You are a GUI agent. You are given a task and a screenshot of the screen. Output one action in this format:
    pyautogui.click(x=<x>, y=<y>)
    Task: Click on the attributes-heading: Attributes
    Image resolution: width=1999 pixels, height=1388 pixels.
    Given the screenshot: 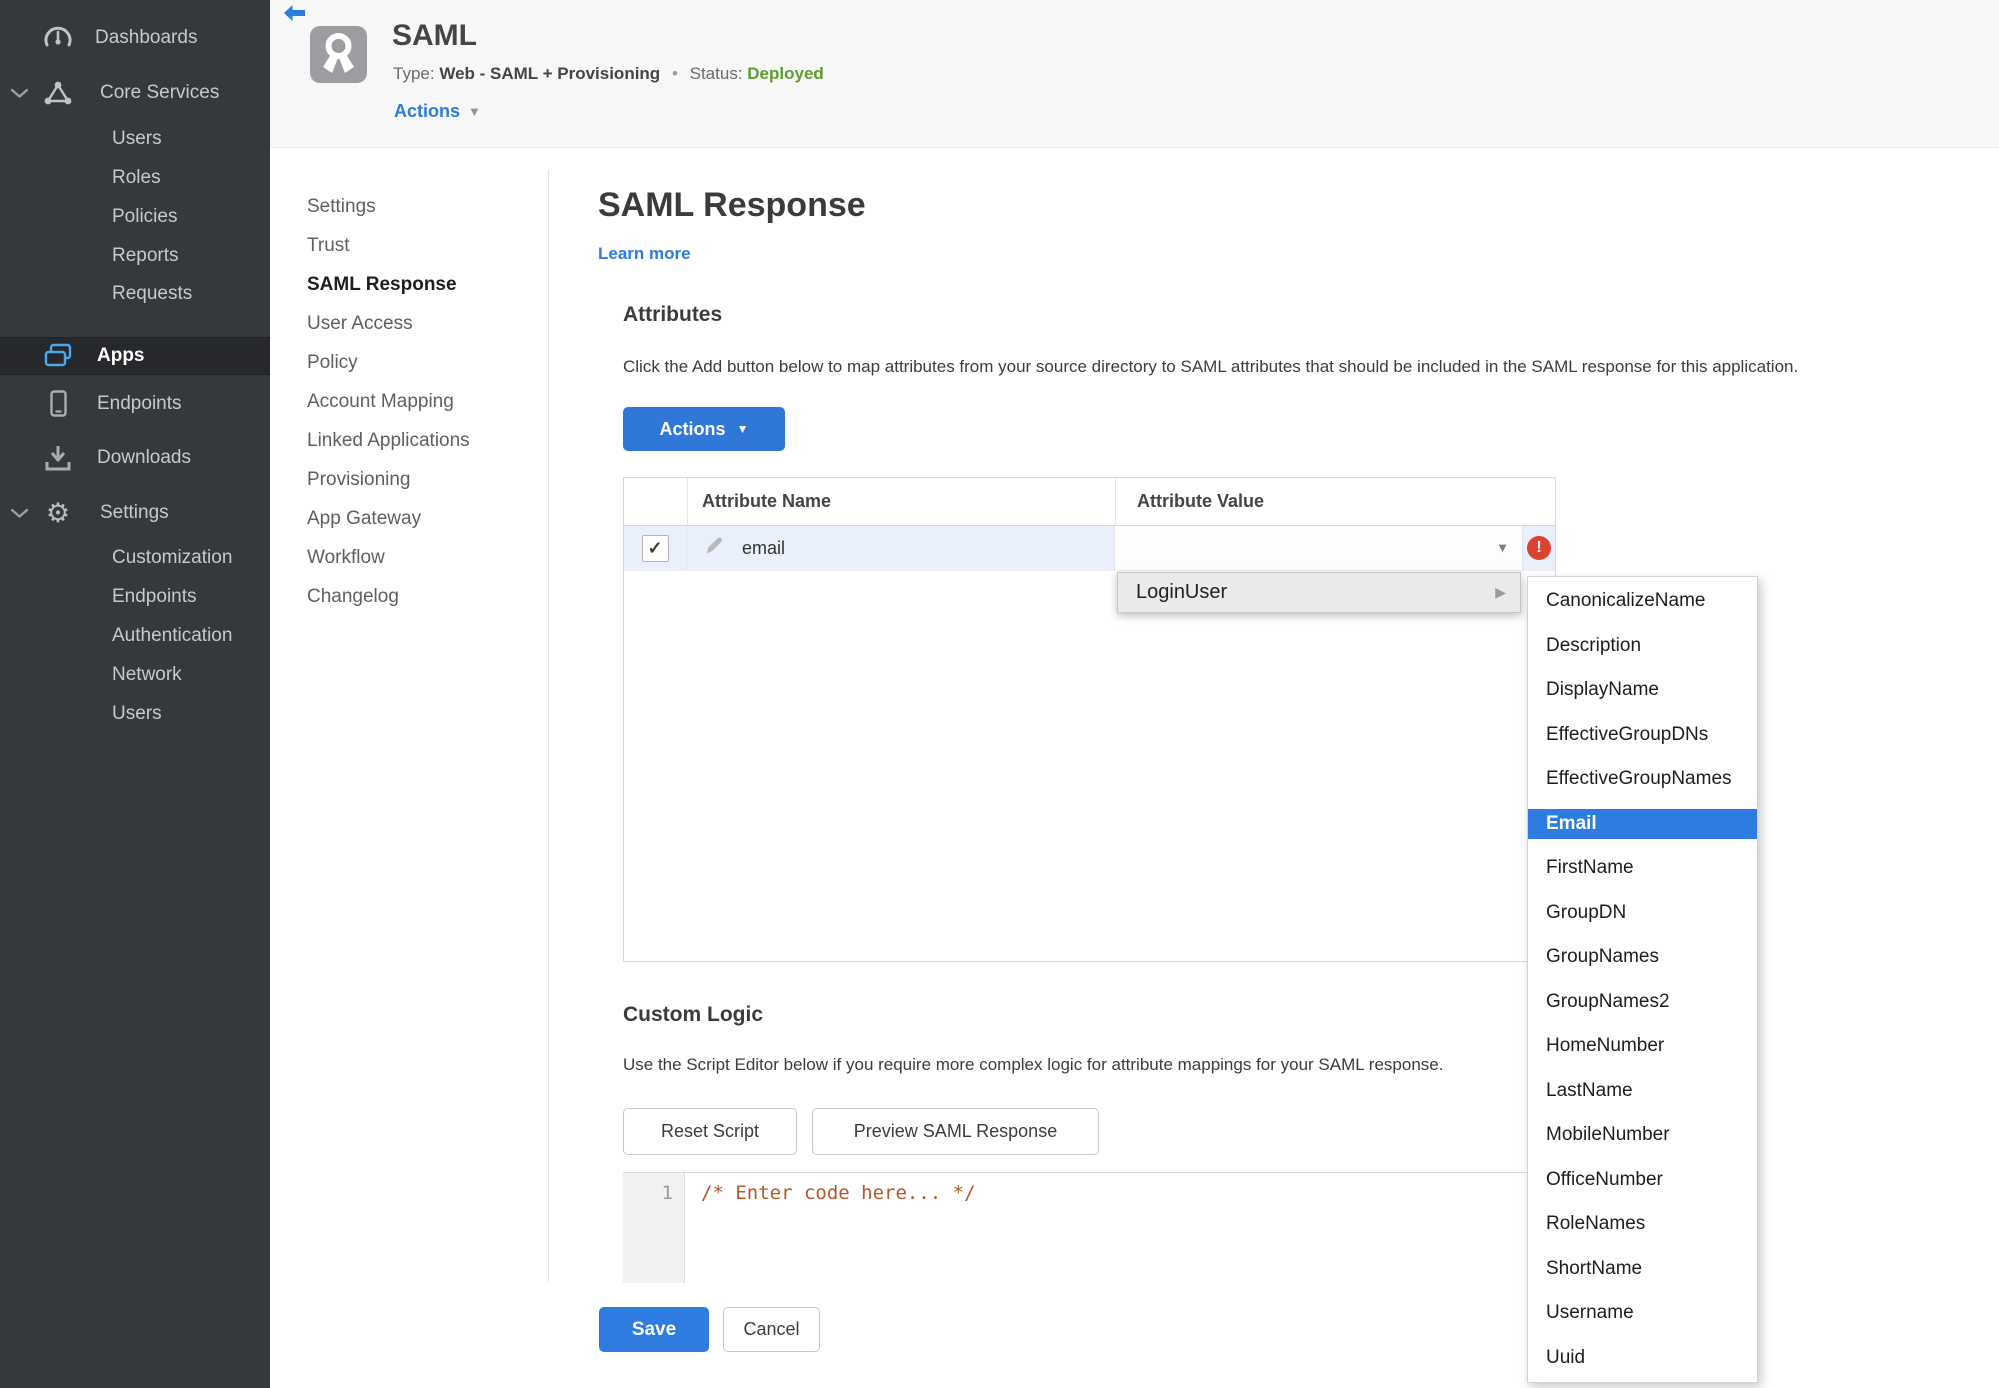 What is the action you would take?
    pyautogui.click(x=673, y=314)
    